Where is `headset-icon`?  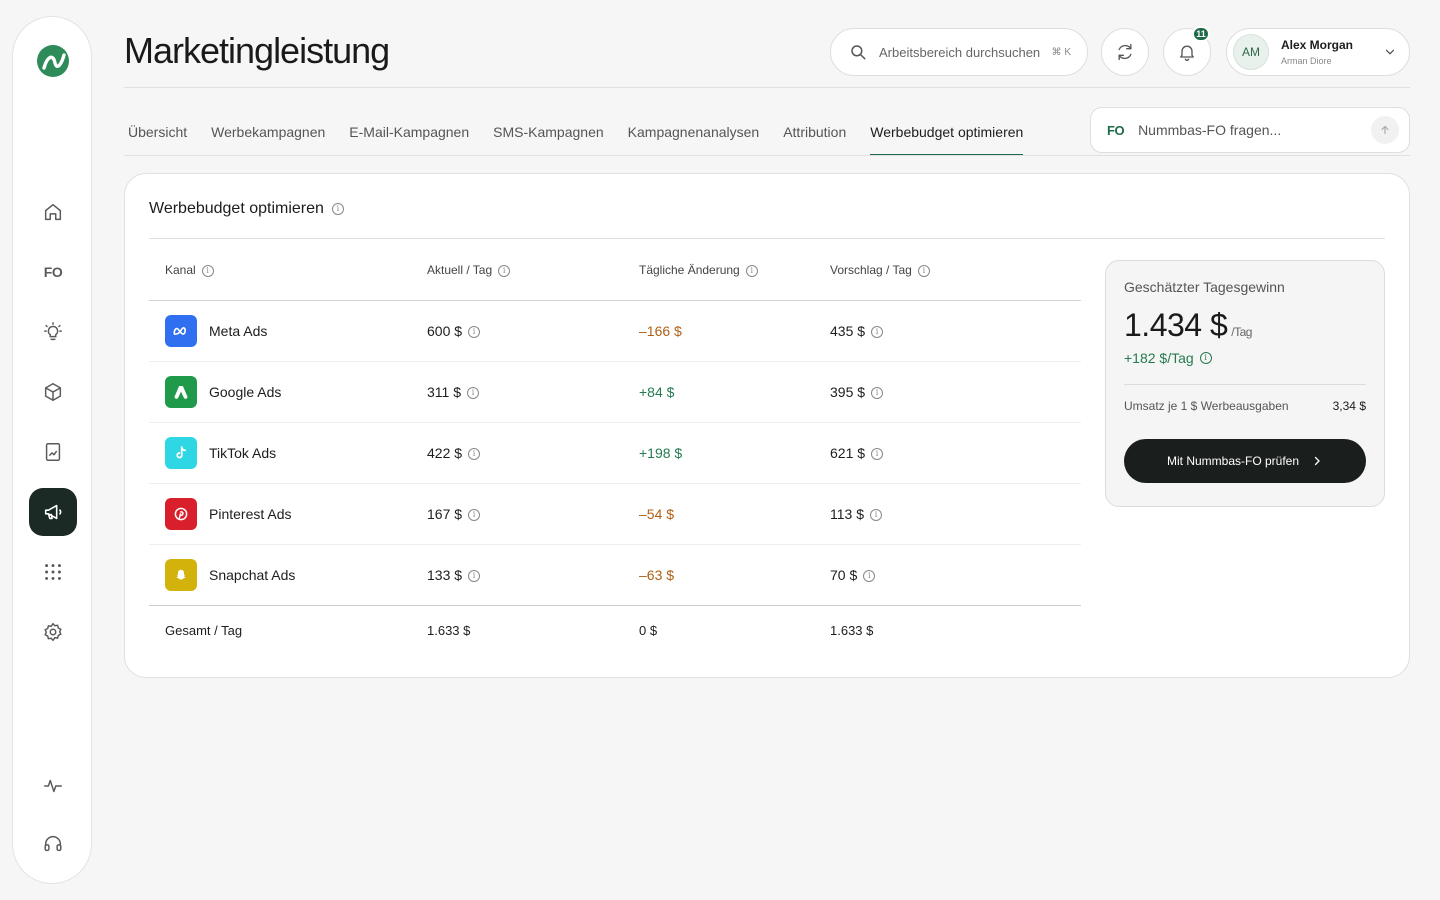 headset-icon is located at coordinates (53, 844).